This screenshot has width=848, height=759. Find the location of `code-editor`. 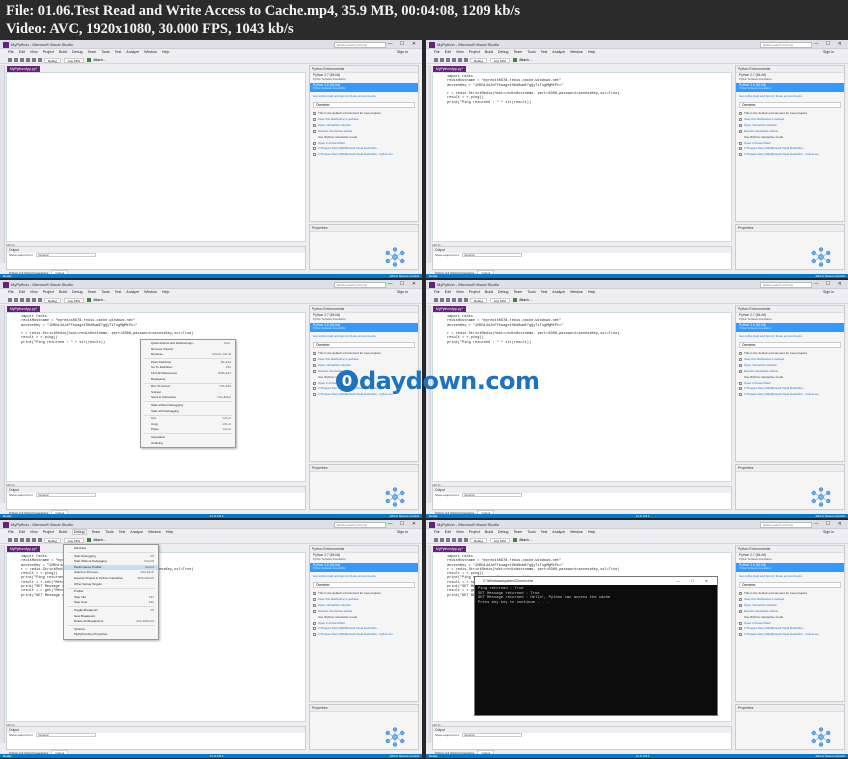

code-editor is located at coordinates (156, 157).